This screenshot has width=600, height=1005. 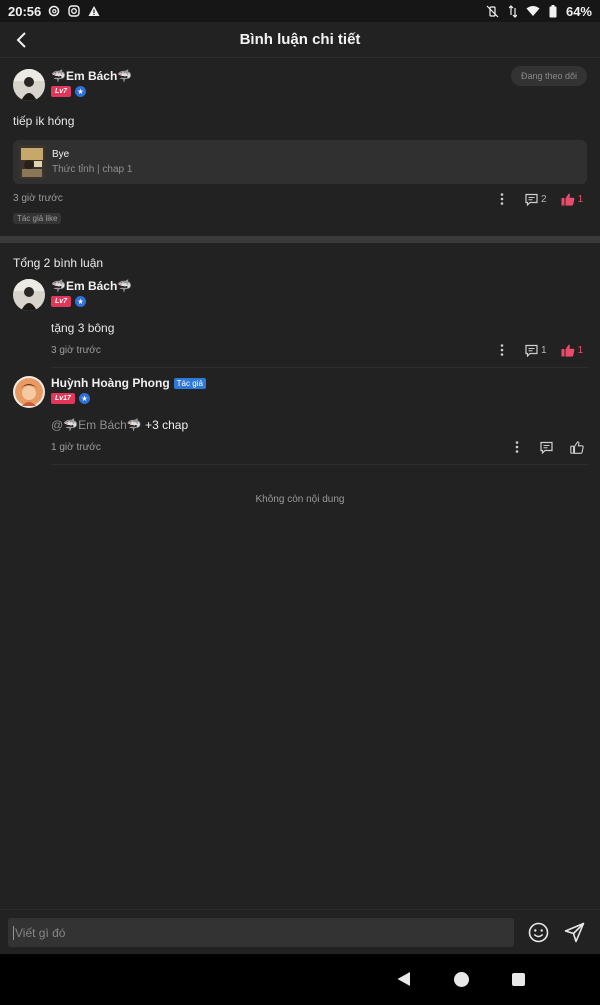 I want to click on thumbs-up-outline-icon, so click(x=577, y=447).